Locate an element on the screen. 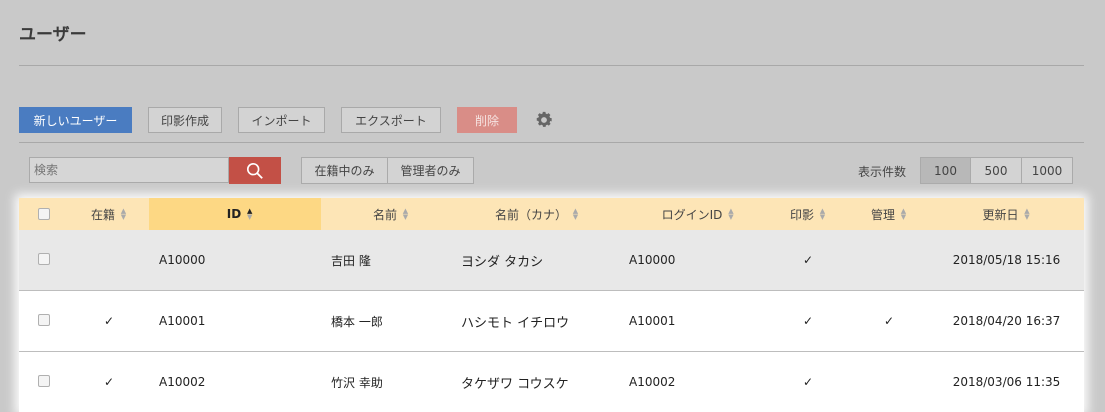 This screenshot has height=412, width=1105. header-label: ログインID is located at coordinates (692, 214).